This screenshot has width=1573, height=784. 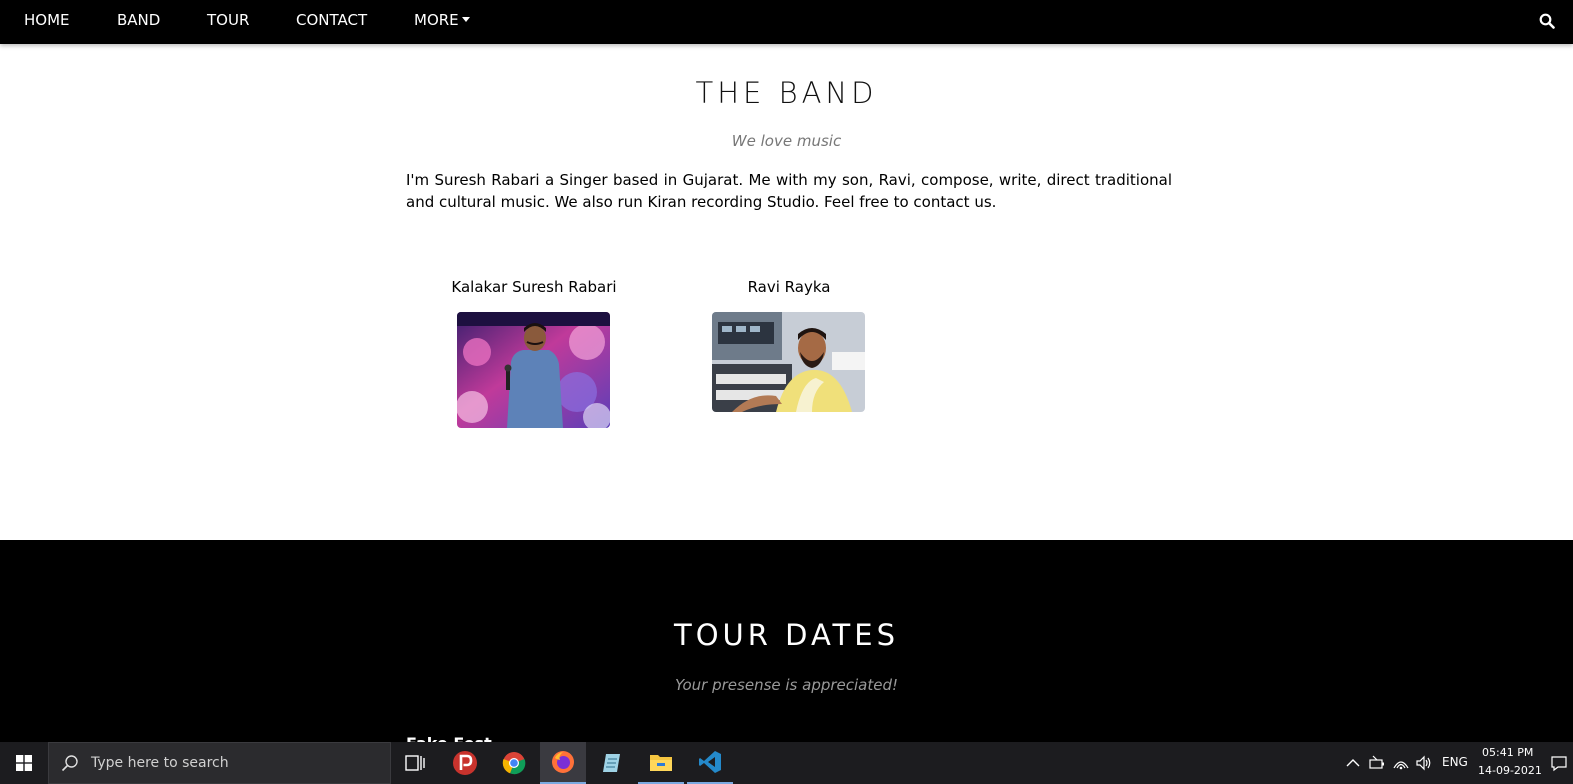 I want to click on nav-home-link: HOME, so click(x=47, y=22).